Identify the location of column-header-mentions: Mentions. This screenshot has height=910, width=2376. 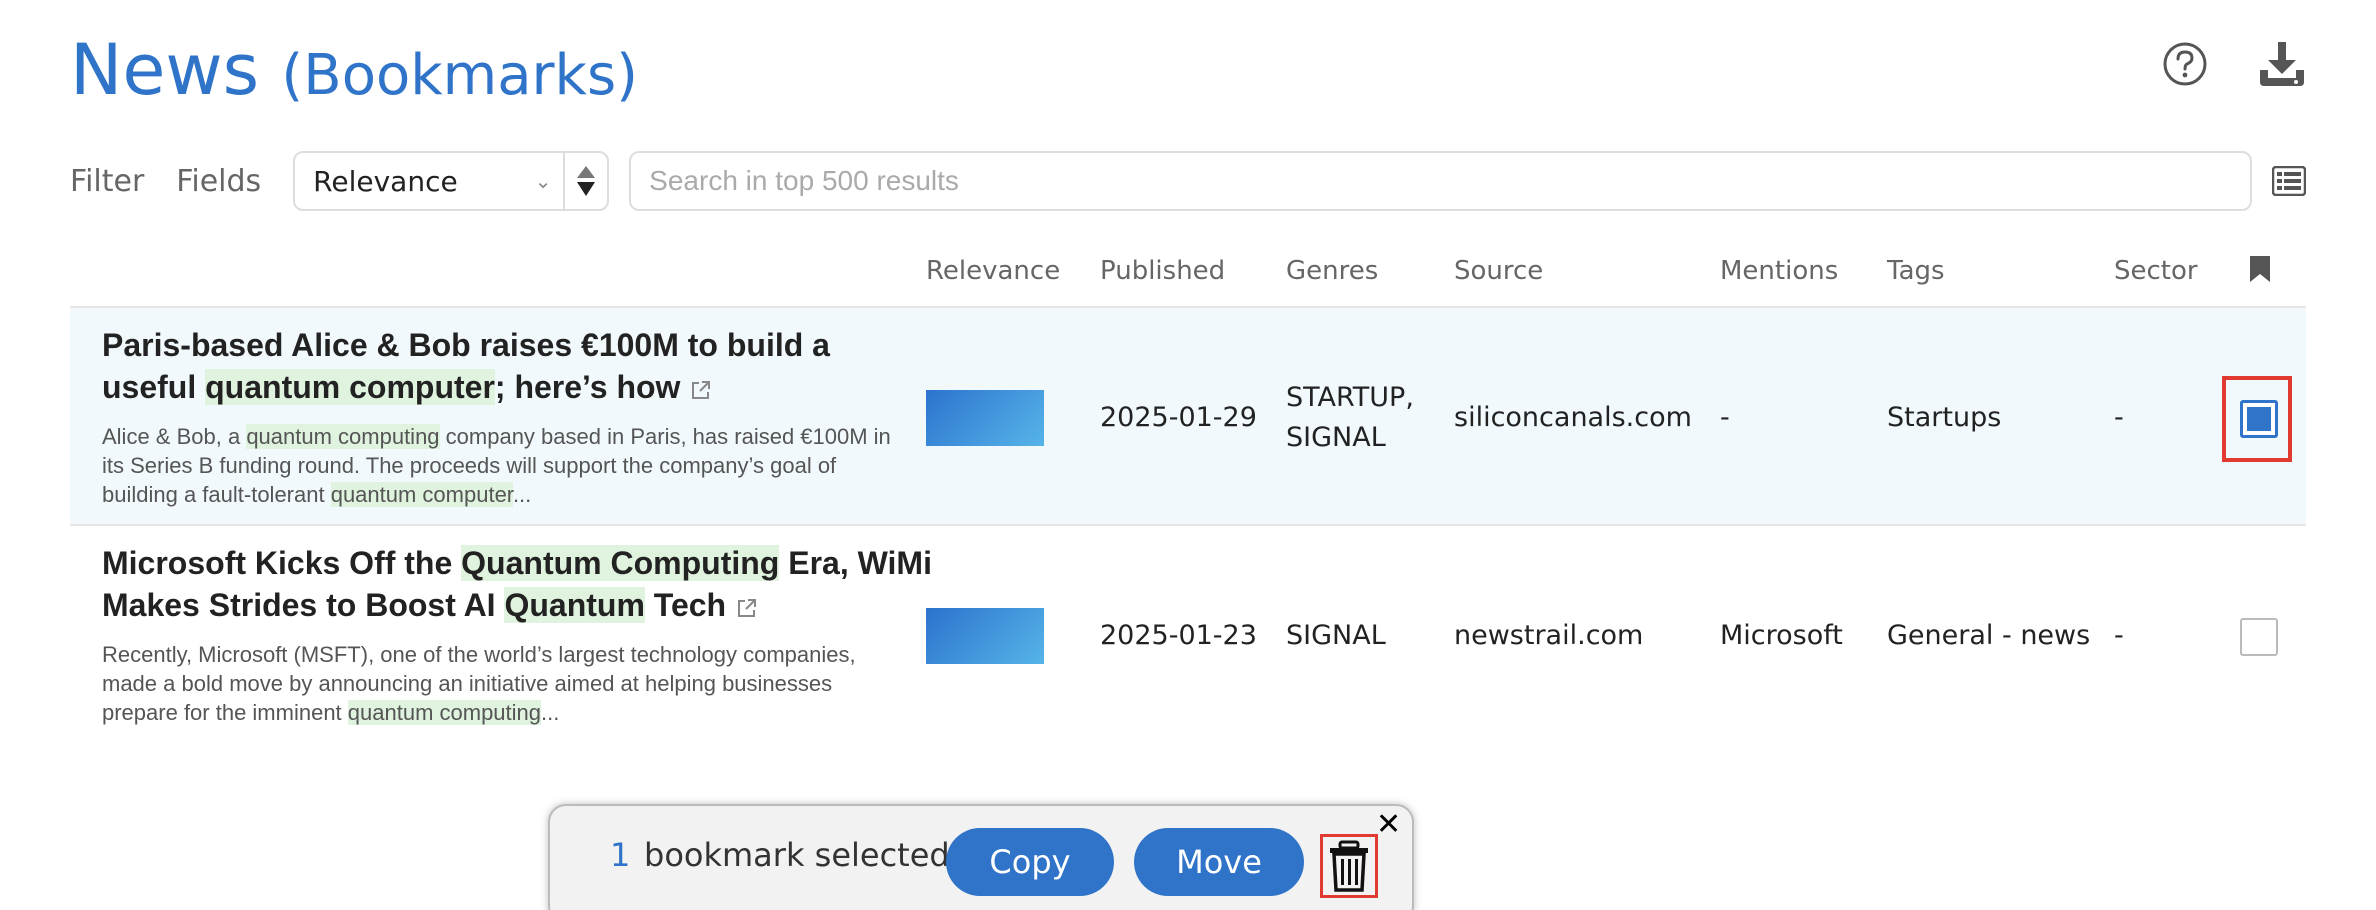
(1779, 271).